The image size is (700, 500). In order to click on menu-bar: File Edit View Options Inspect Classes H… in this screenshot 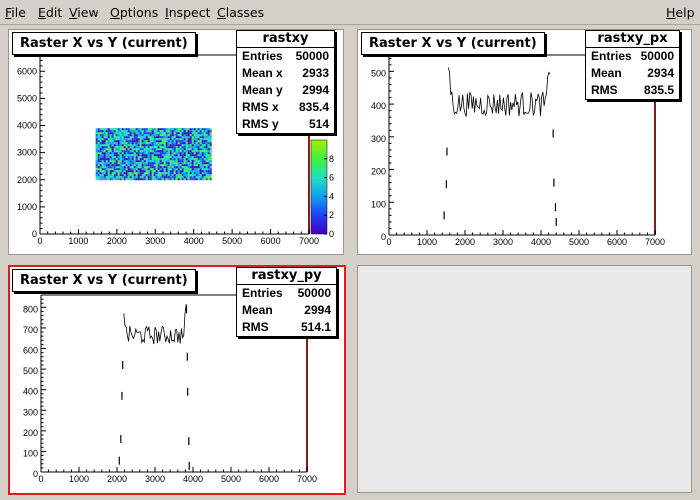, I will do `click(350, 12)`.